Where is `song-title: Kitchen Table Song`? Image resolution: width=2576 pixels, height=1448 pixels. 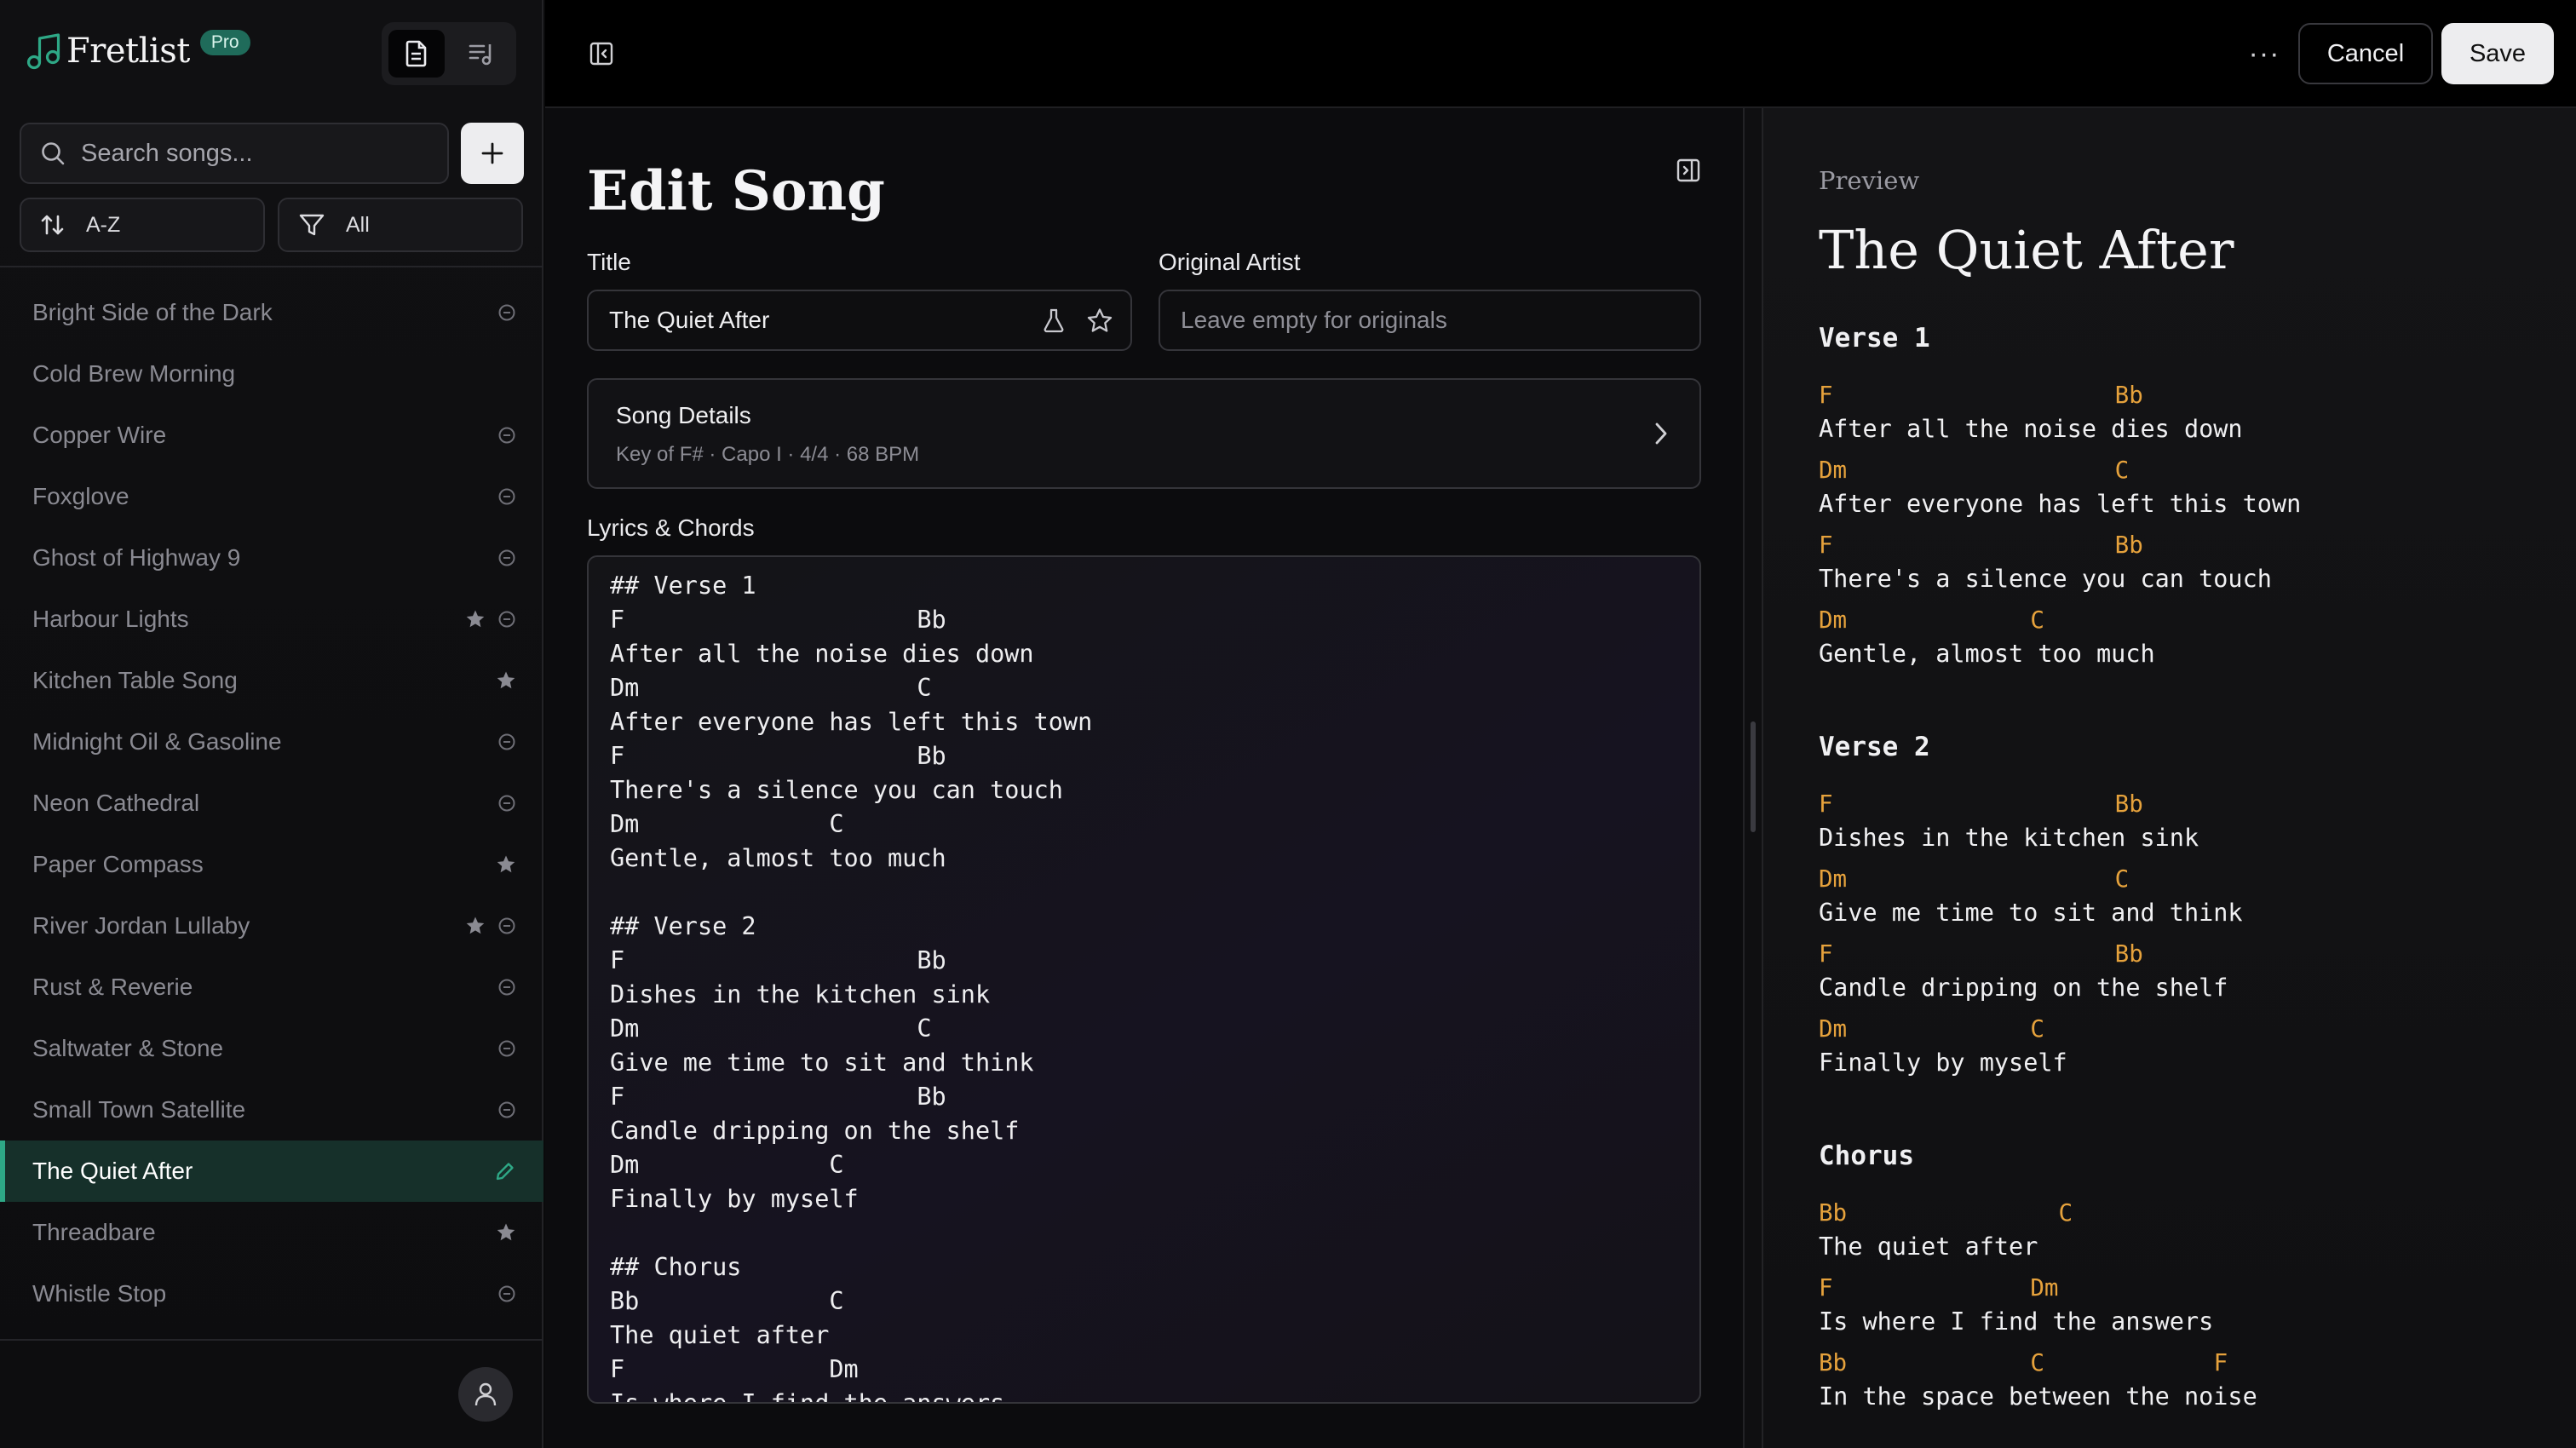 song-title: Kitchen Table Song is located at coordinates (135, 680).